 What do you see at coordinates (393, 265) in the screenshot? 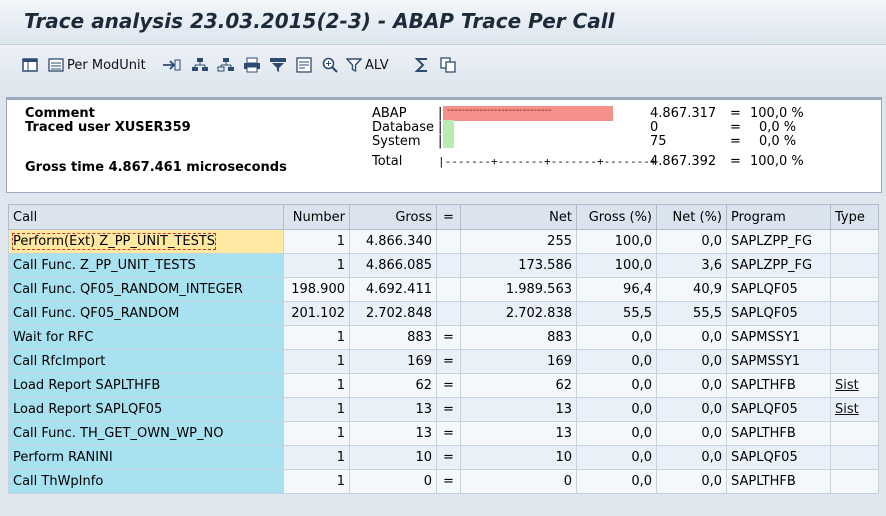
I see `table-cell-gross: 4.866.085` at bounding box center [393, 265].